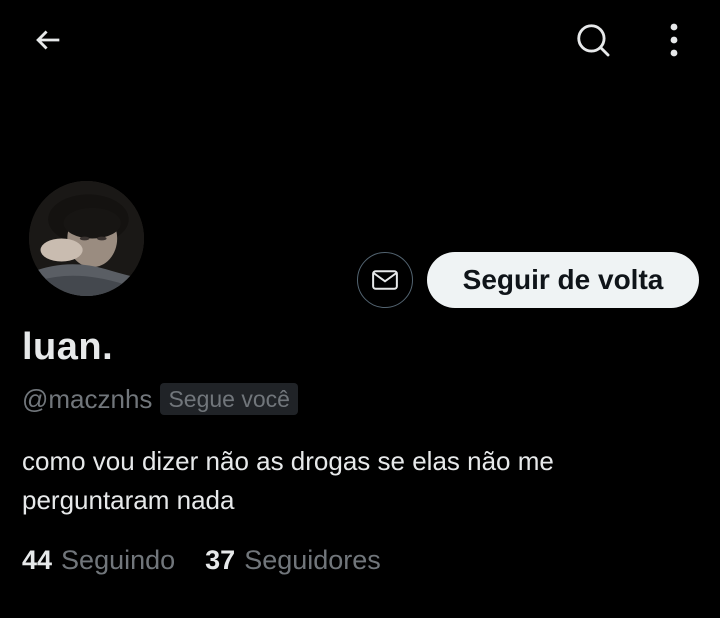  I want to click on following-count: 44, so click(37, 559).